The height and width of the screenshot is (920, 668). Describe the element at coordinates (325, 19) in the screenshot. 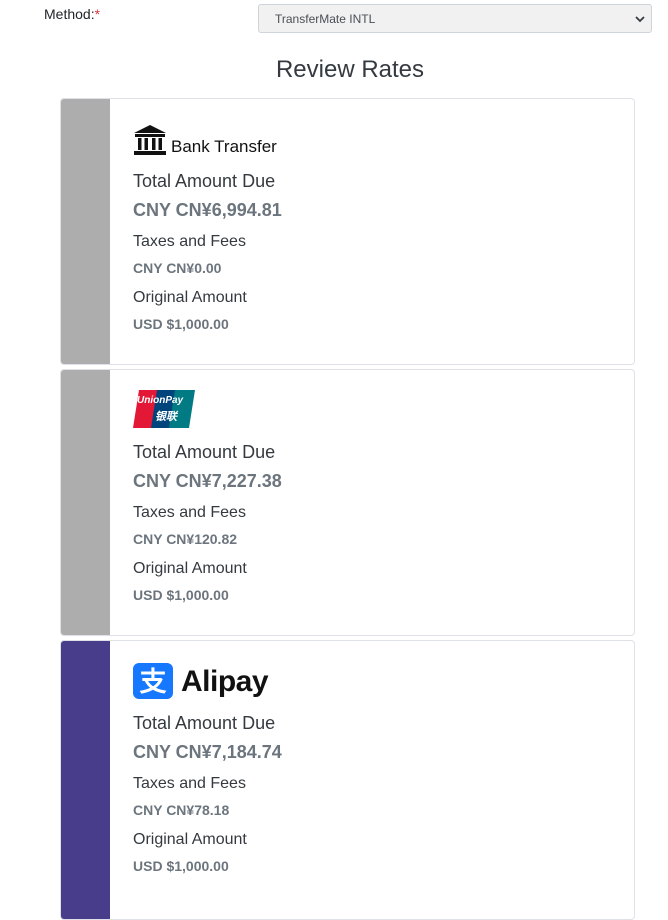

I see `method-select-value: TransferMate INTL` at that location.